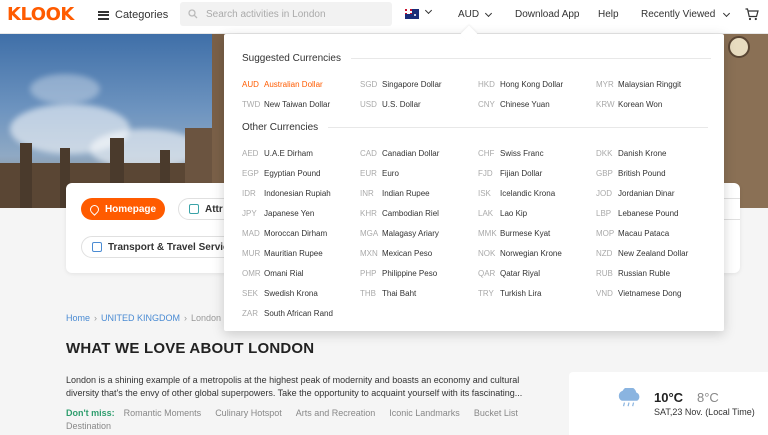 Image resolution: width=768 pixels, height=435 pixels. Describe the element at coordinates (537, 213) in the screenshot. I see `currency-option-lak: LAK Lao Kip` at that location.